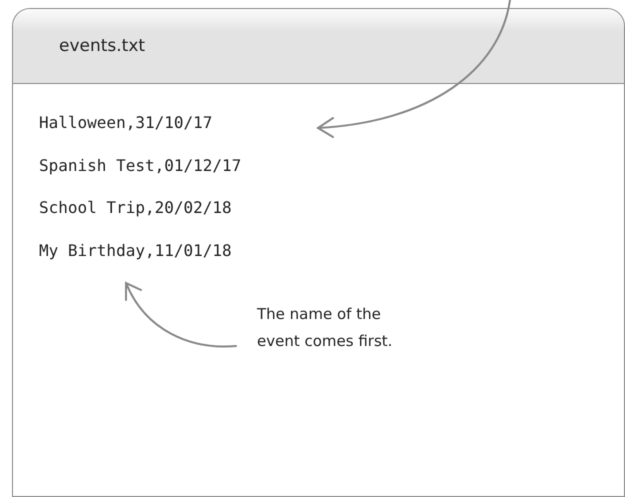 This screenshot has width=625, height=497. Describe the element at coordinates (126, 123) in the screenshot. I see `file-text-line: Halloween,31/10/17` at that location.